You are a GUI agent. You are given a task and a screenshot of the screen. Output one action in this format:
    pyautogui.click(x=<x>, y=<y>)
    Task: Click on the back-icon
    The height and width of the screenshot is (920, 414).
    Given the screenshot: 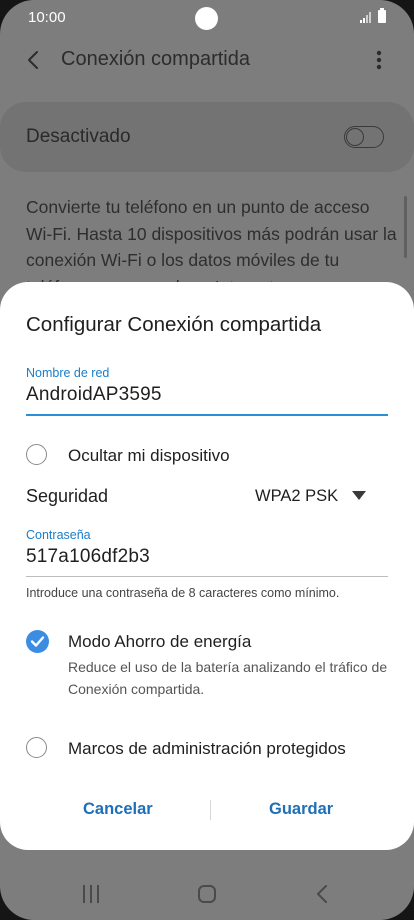 What is the action you would take?
    pyautogui.click(x=322, y=894)
    